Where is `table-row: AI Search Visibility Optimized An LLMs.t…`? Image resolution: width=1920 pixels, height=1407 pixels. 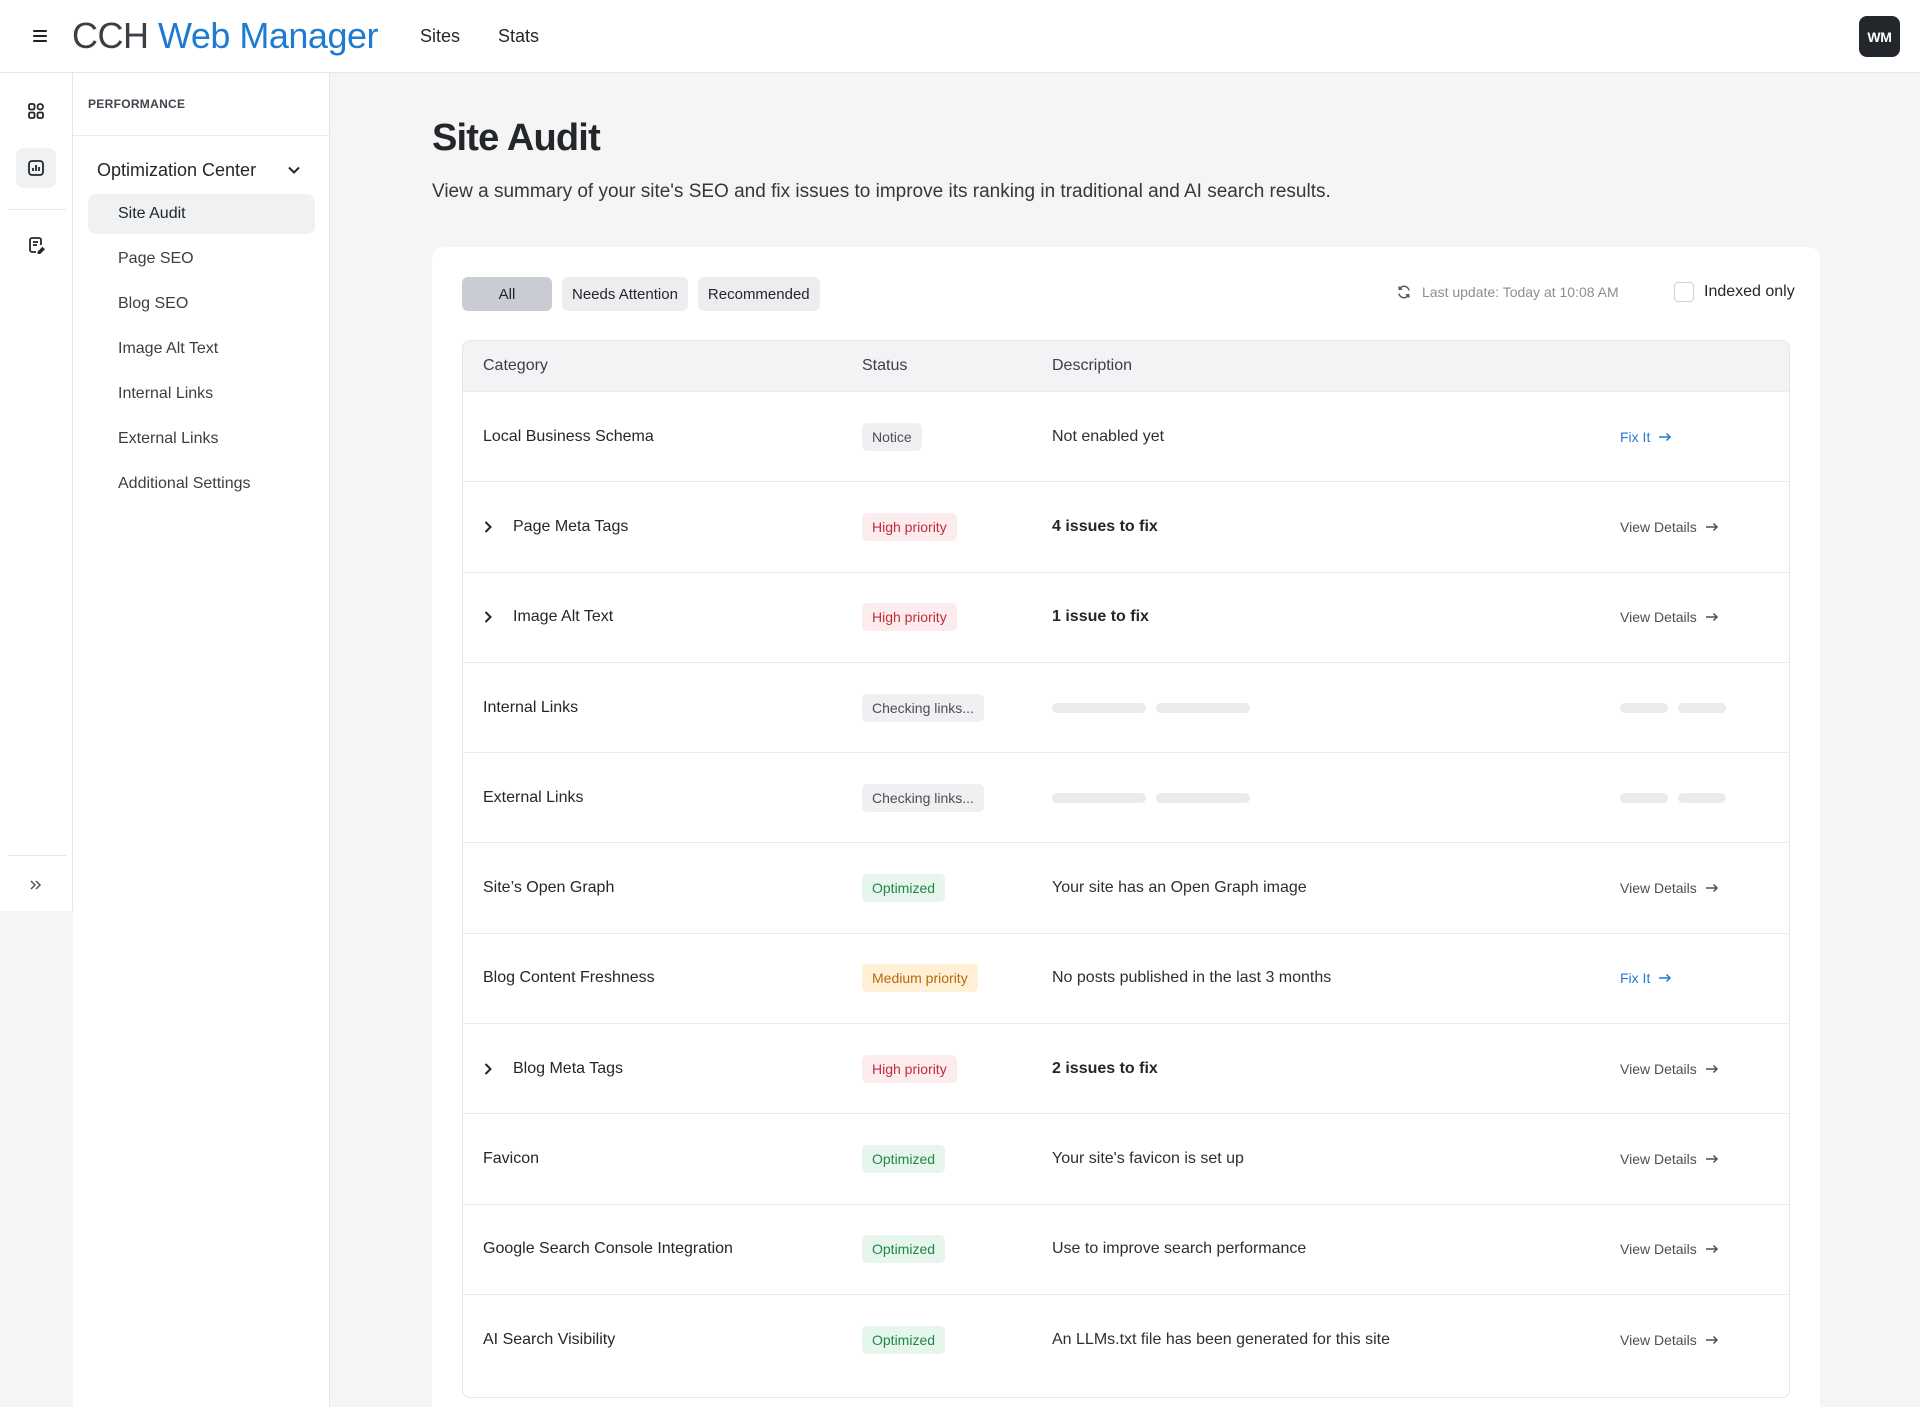
table-row: AI Search Visibility Optimized An LLMs.t… is located at coordinates (1126, 1338).